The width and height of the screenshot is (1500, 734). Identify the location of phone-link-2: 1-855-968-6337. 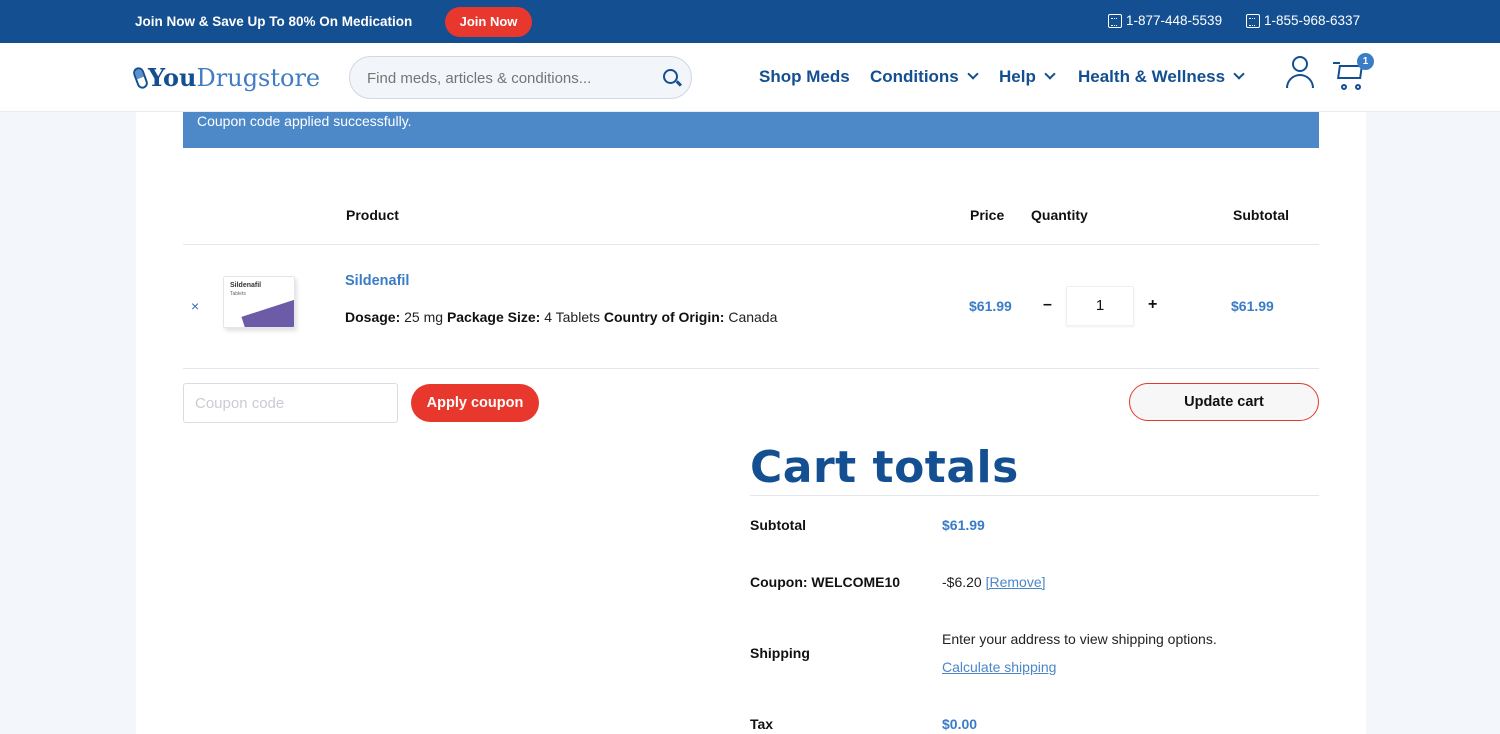
(1303, 20).